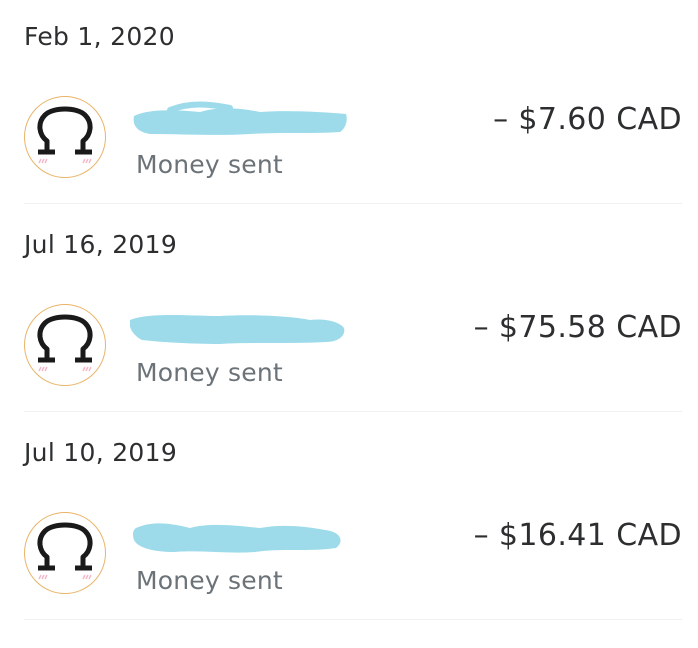  What do you see at coordinates (577, 535) in the screenshot?
I see `transaction-amount: – $16.41 CAD` at bounding box center [577, 535].